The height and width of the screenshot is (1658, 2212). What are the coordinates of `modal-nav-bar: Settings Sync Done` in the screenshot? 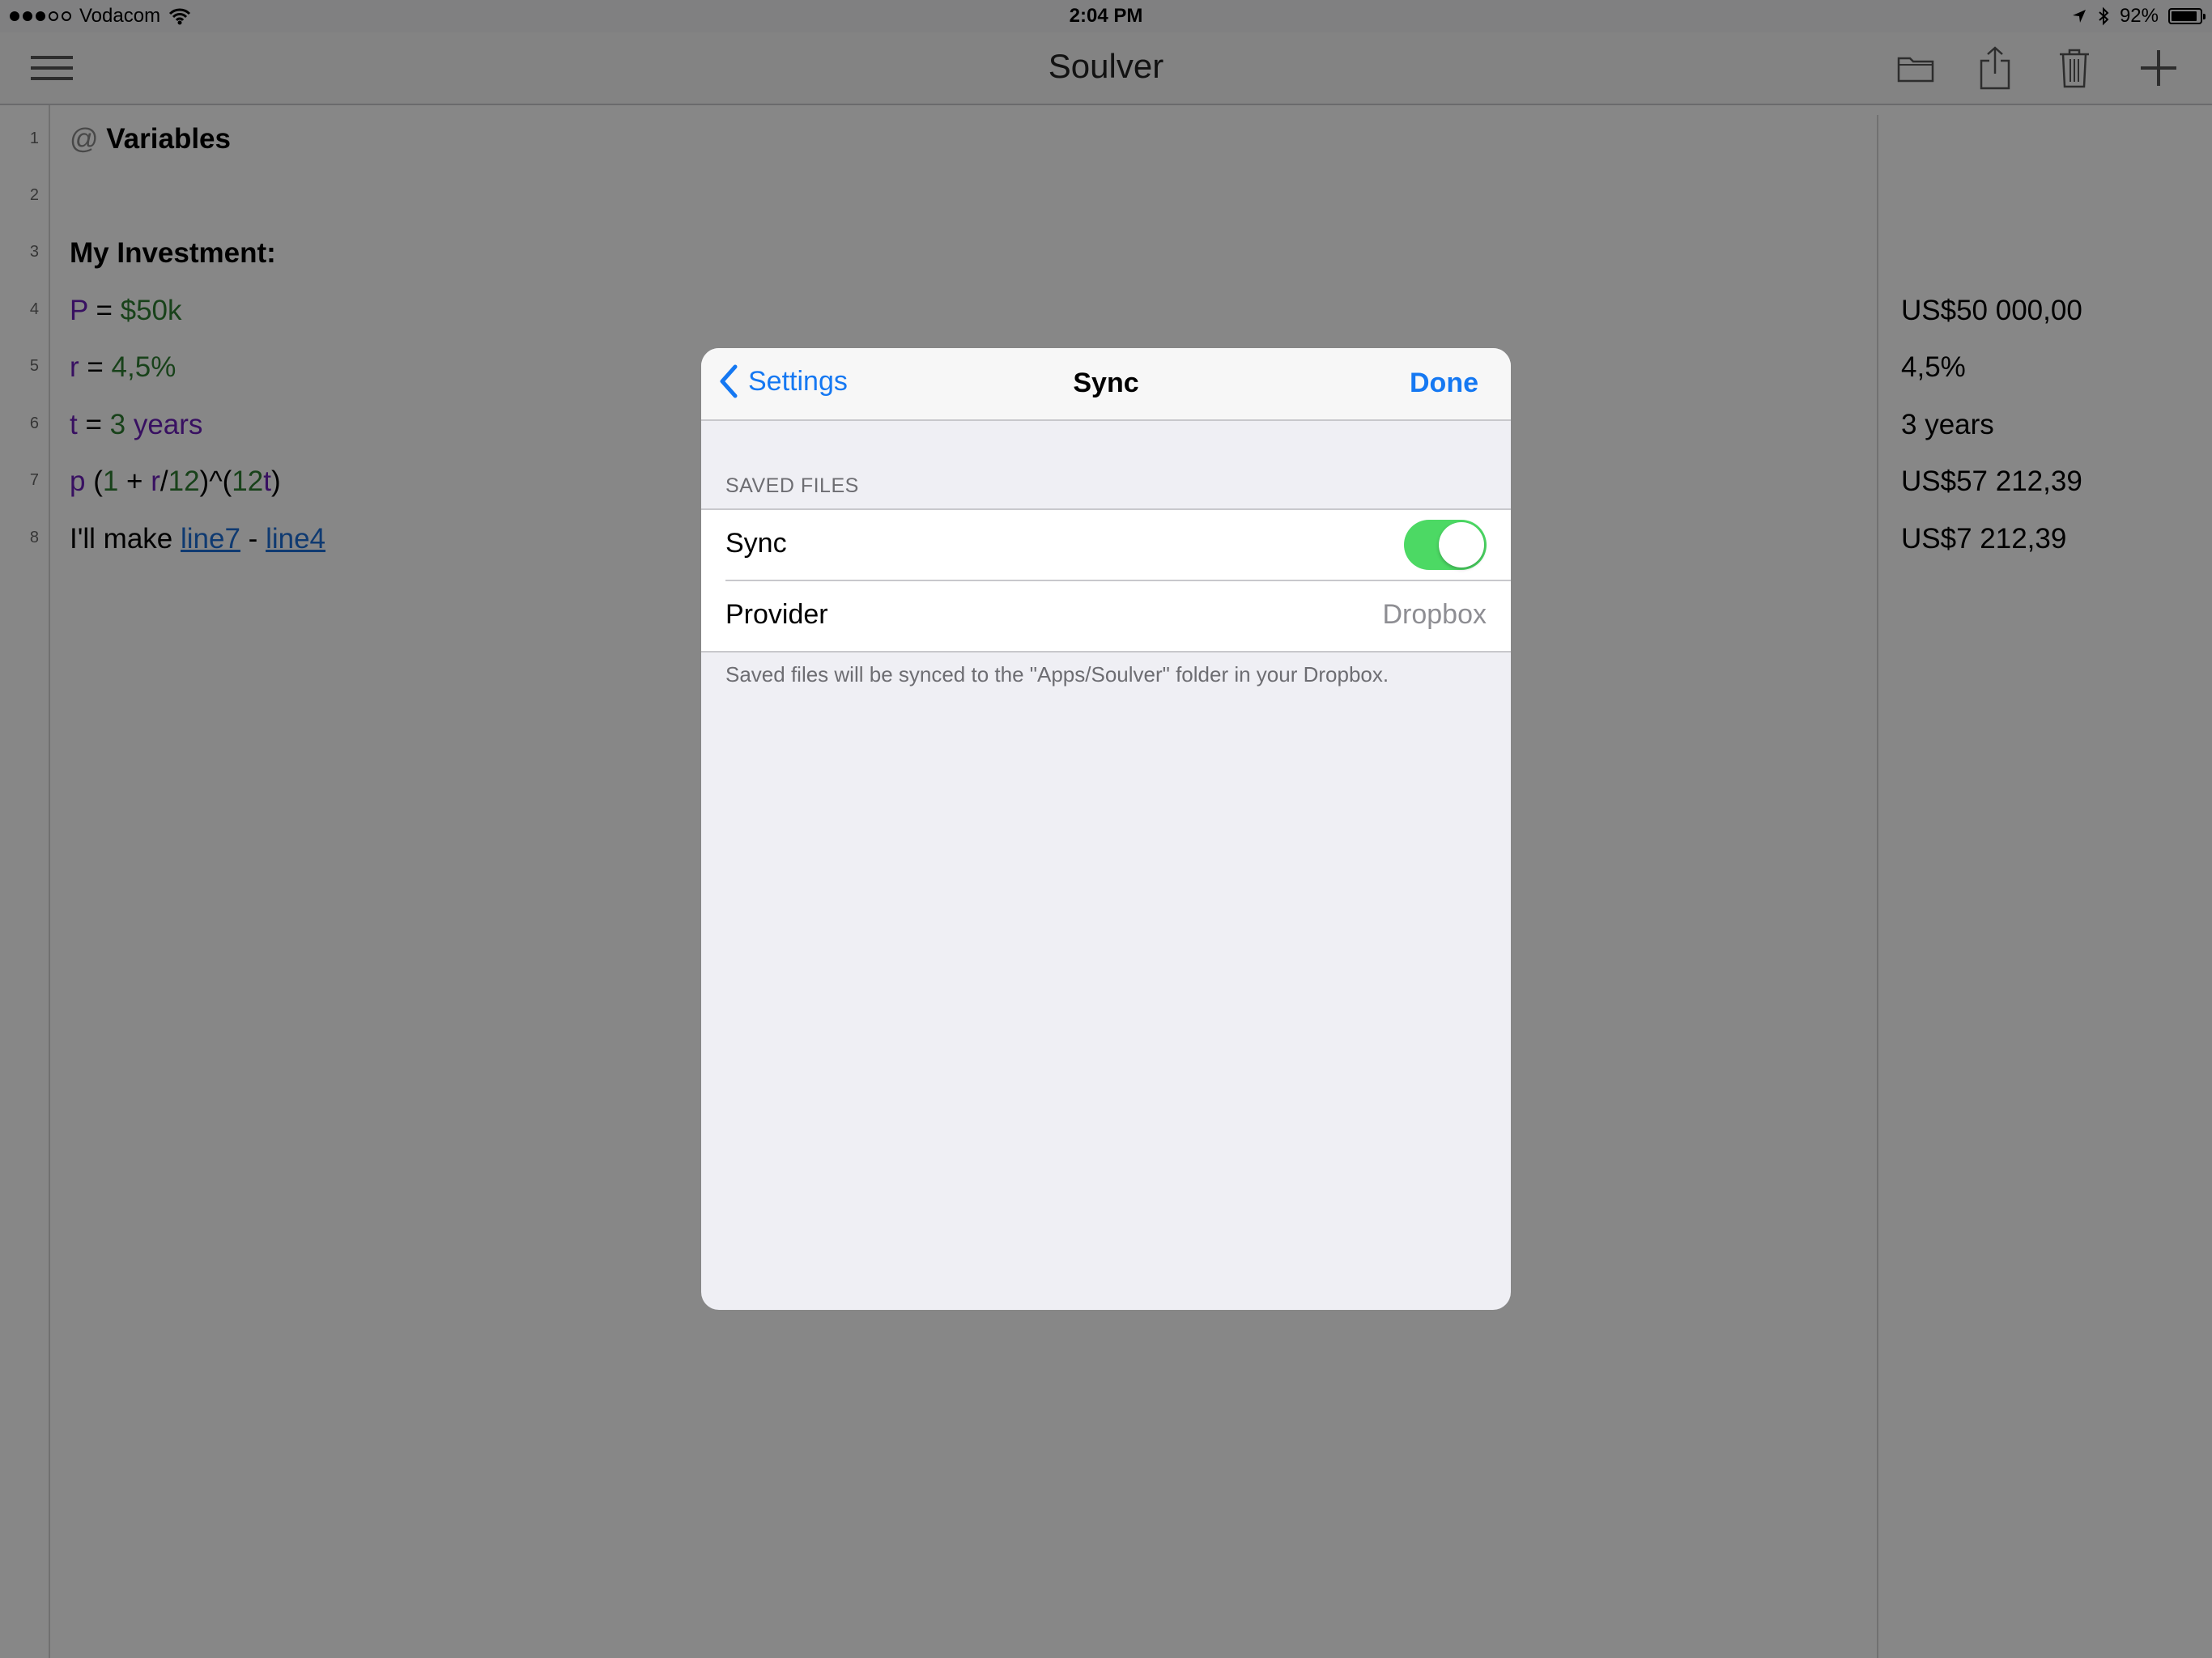 It's located at (1106, 384).